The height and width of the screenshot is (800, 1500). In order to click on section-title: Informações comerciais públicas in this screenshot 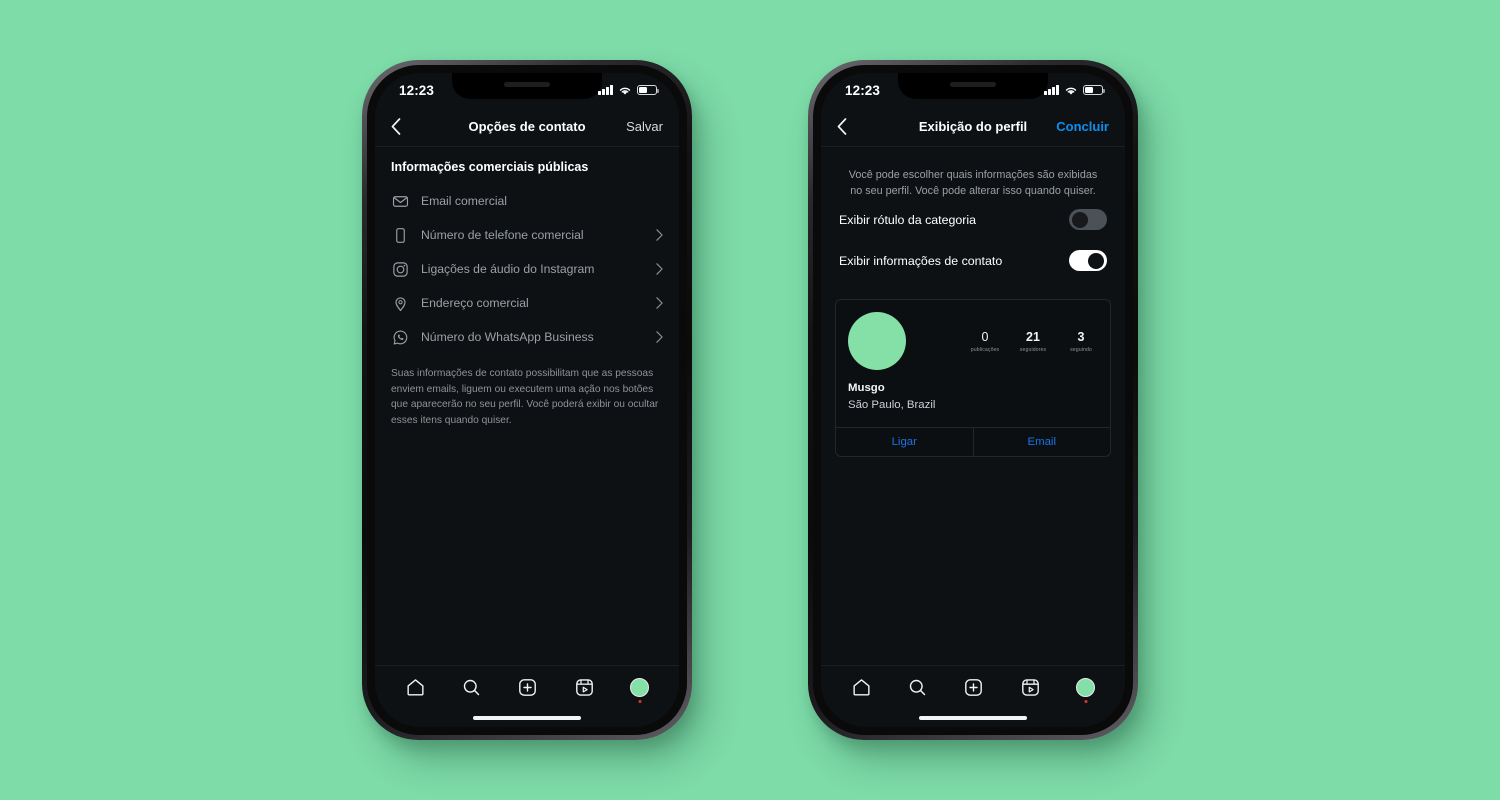, I will do `click(490, 167)`.